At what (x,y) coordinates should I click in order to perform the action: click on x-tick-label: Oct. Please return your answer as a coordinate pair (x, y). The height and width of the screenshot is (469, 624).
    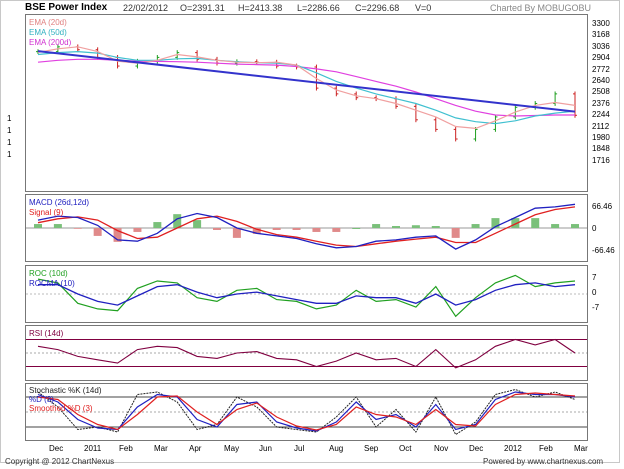
    Looking at the image, I should click on (405, 448).